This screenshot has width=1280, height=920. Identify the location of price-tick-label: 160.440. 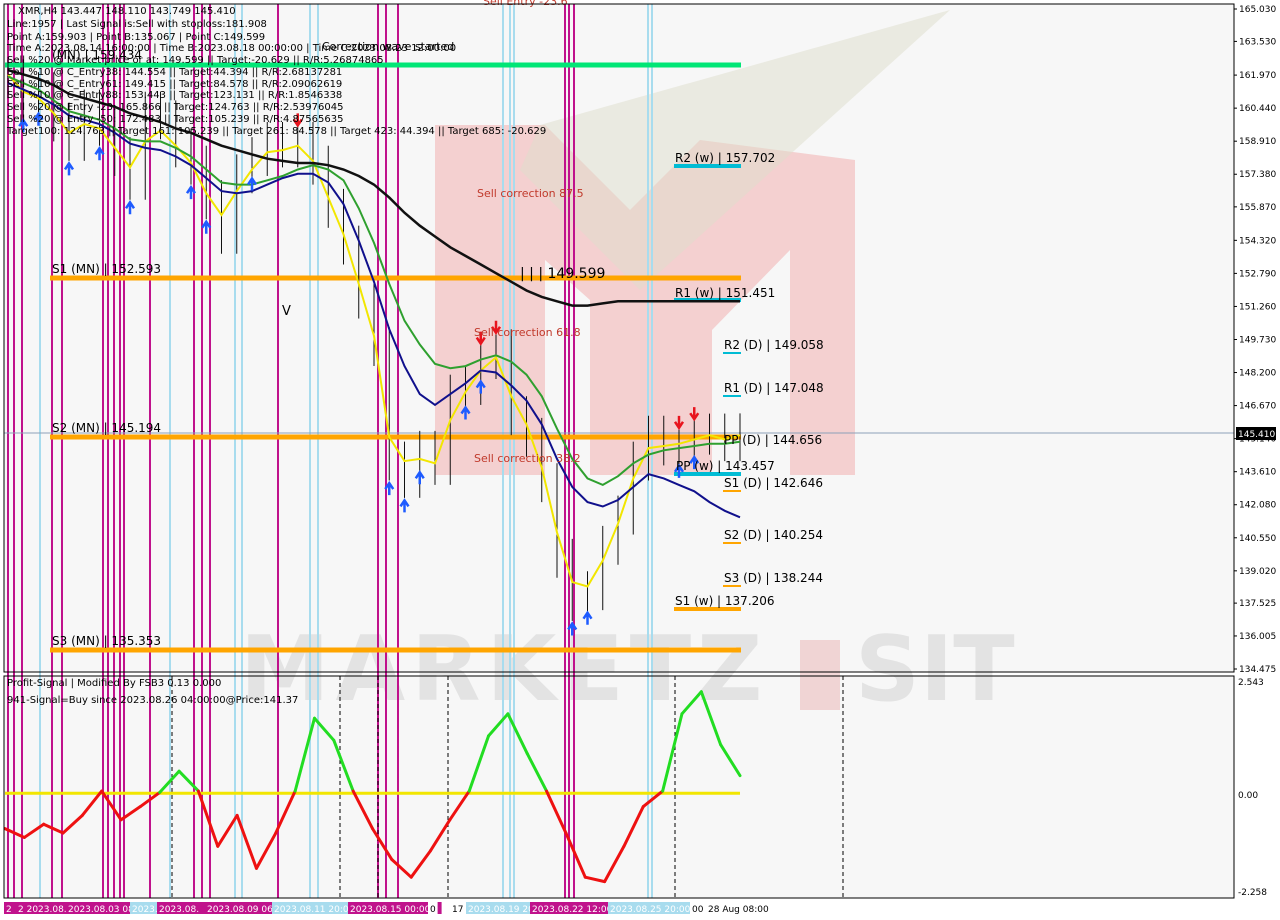
(1257, 109).